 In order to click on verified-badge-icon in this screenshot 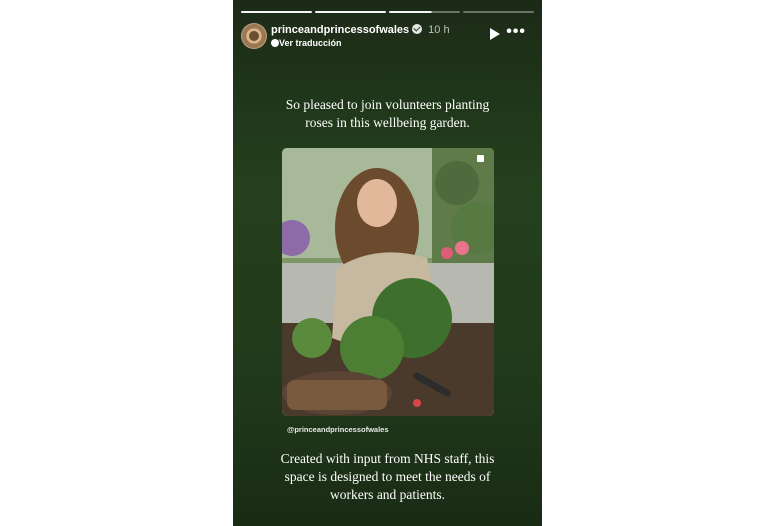, I will do `click(417, 29)`.